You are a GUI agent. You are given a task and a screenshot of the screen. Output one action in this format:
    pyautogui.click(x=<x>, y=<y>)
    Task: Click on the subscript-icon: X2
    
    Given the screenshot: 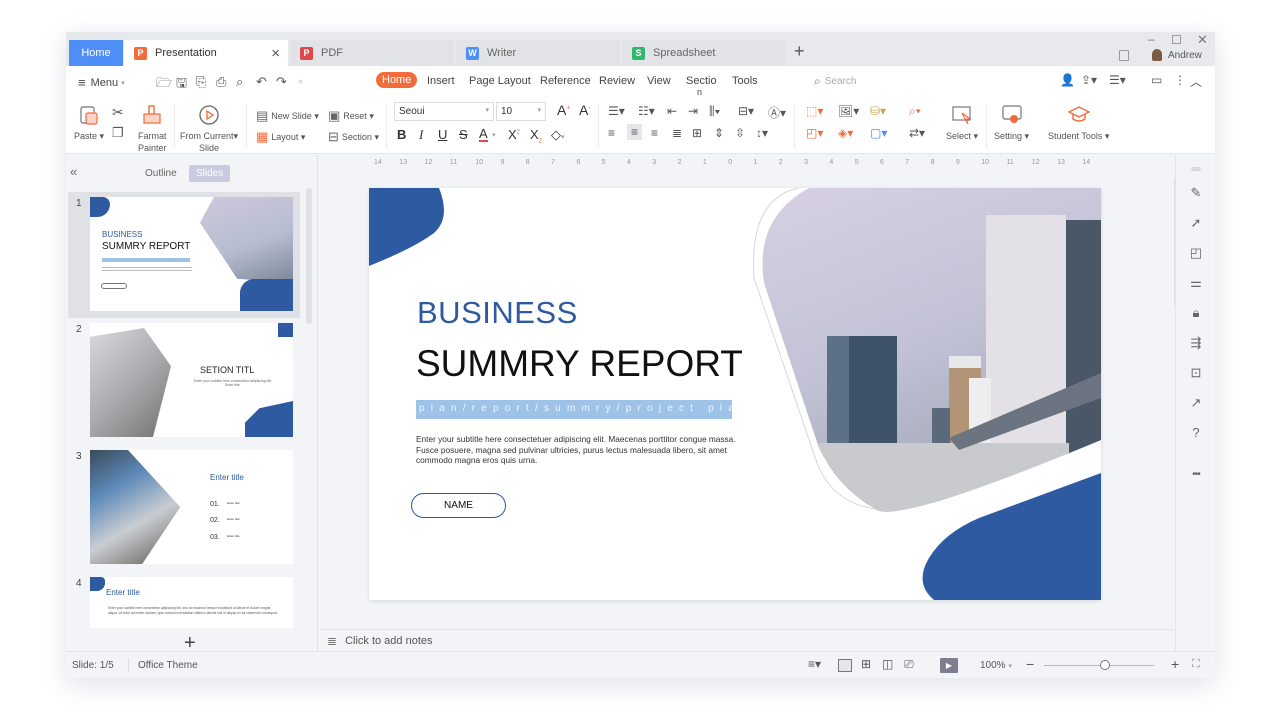 What is the action you would take?
    pyautogui.click(x=536, y=136)
    